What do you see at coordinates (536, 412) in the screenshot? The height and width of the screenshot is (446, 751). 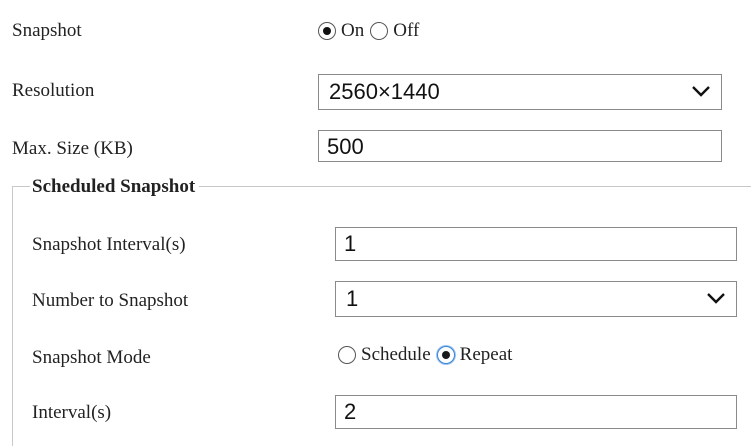 I see `repeat-interval-input: 2` at bounding box center [536, 412].